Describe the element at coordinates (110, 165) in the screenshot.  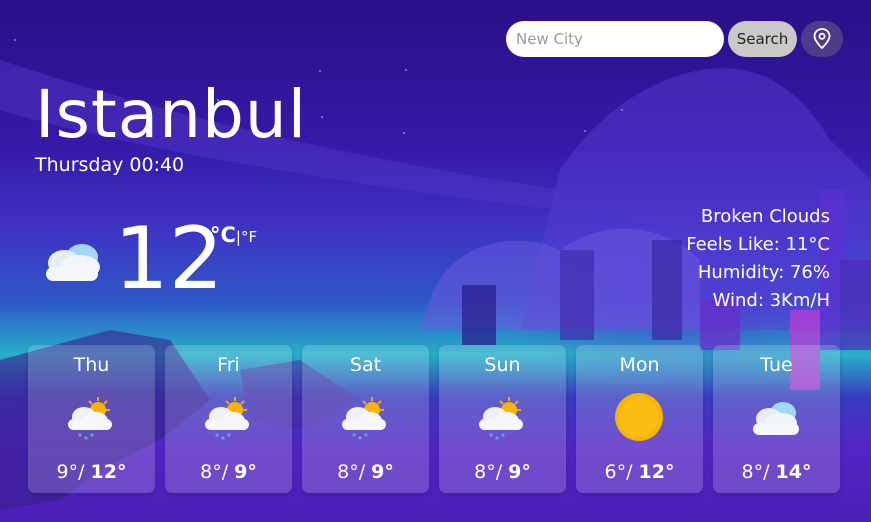
I see `current-datetime: Thursday 00:40` at that location.